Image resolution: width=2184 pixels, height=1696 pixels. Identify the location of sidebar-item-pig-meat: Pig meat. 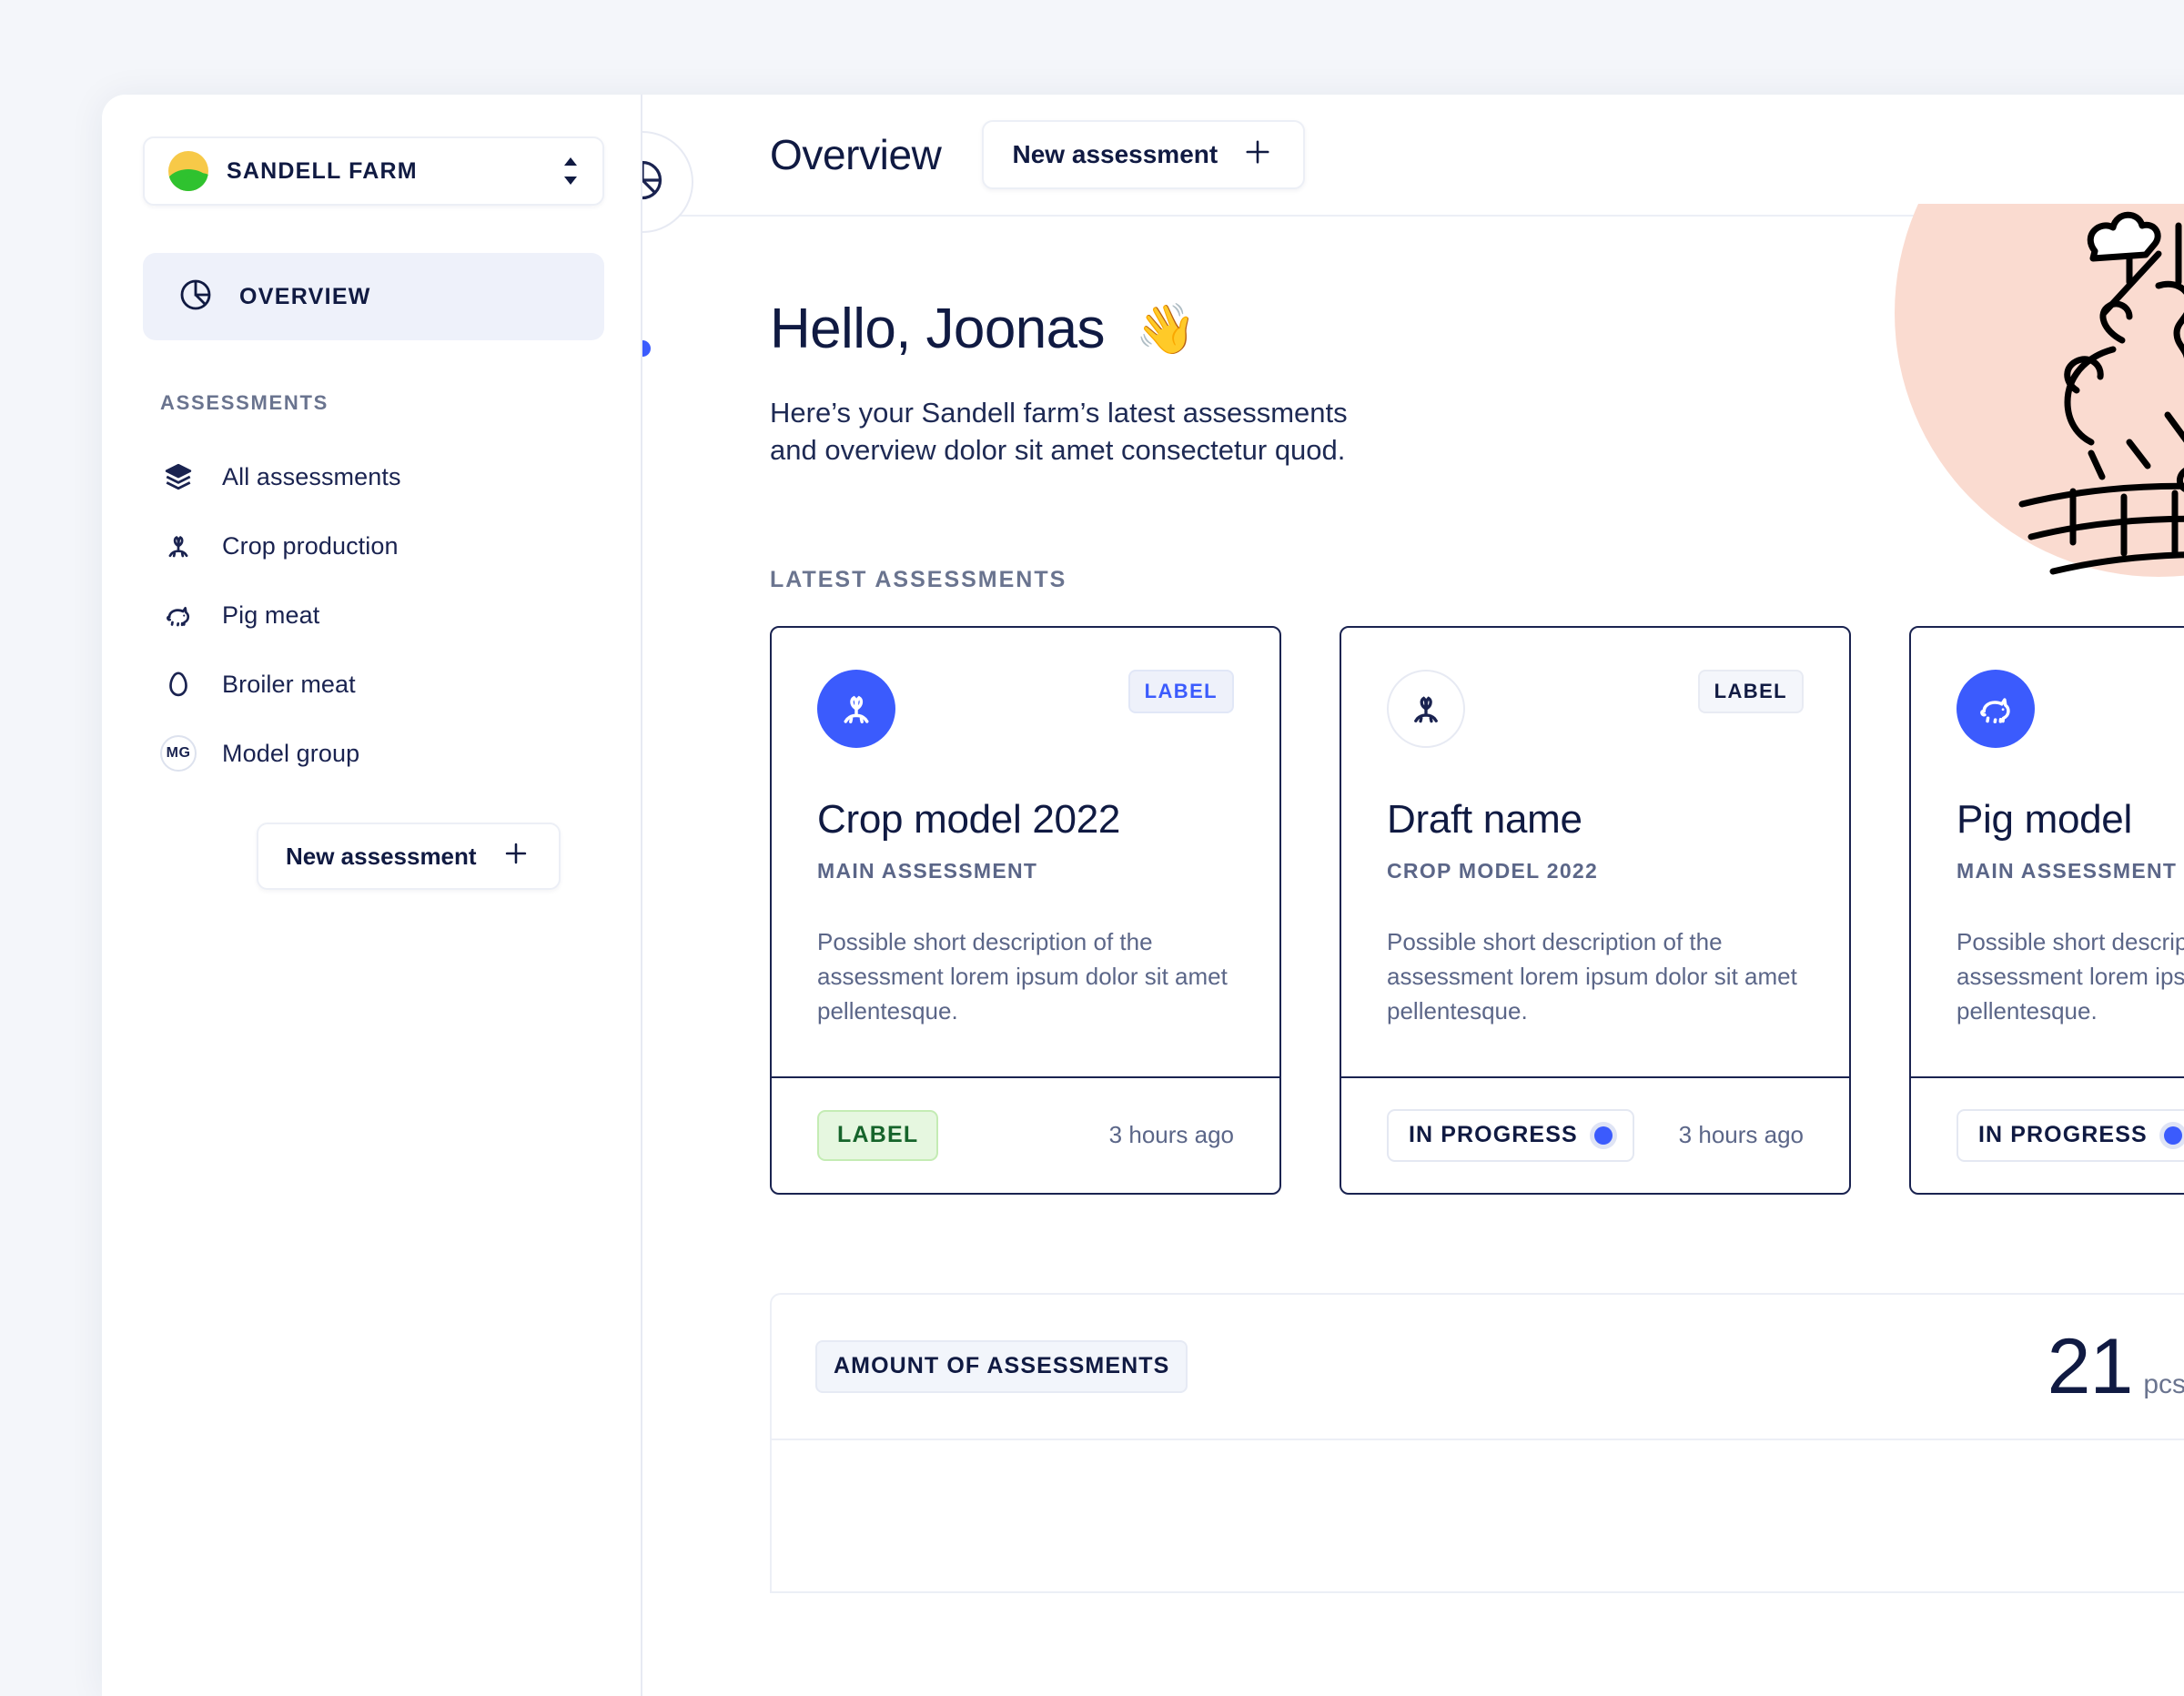
(371, 615).